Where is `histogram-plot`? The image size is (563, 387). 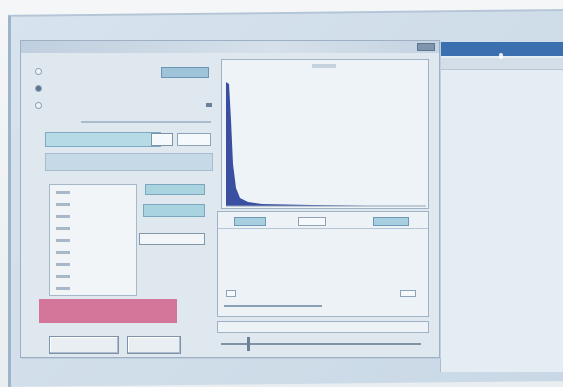
histogram-plot is located at coordinates (326, 144).